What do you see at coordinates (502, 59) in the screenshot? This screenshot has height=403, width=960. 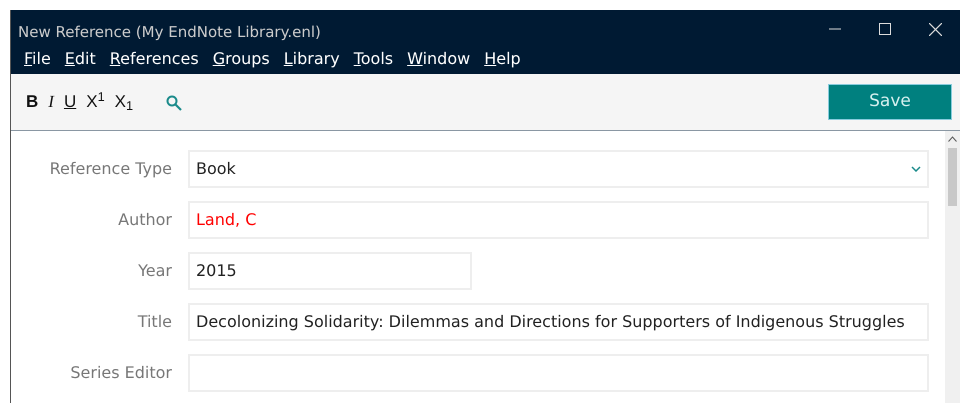 I see `menu-item: Help` at bounding box center [502, 59].